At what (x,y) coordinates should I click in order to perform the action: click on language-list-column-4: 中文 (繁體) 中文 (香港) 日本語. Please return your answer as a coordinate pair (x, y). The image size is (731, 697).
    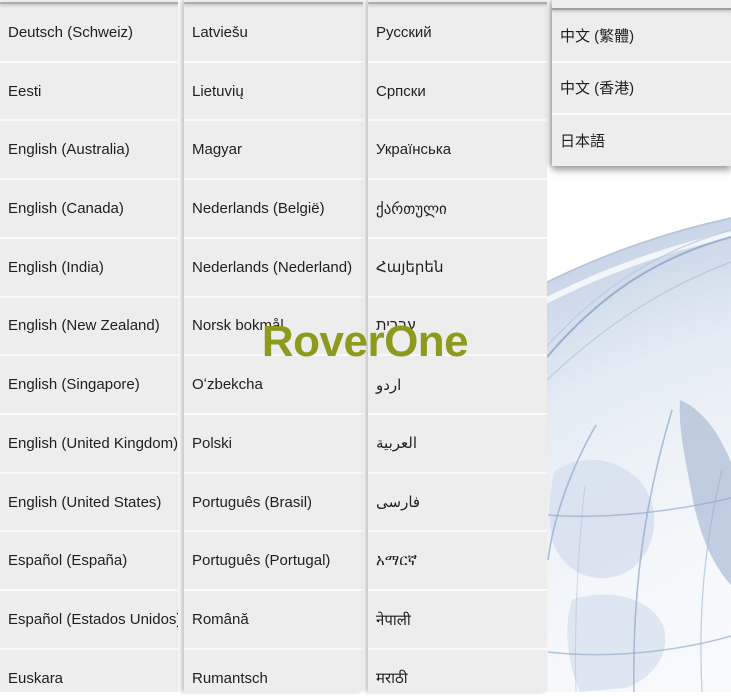
    Looking at the image, I should click on (641, 83).